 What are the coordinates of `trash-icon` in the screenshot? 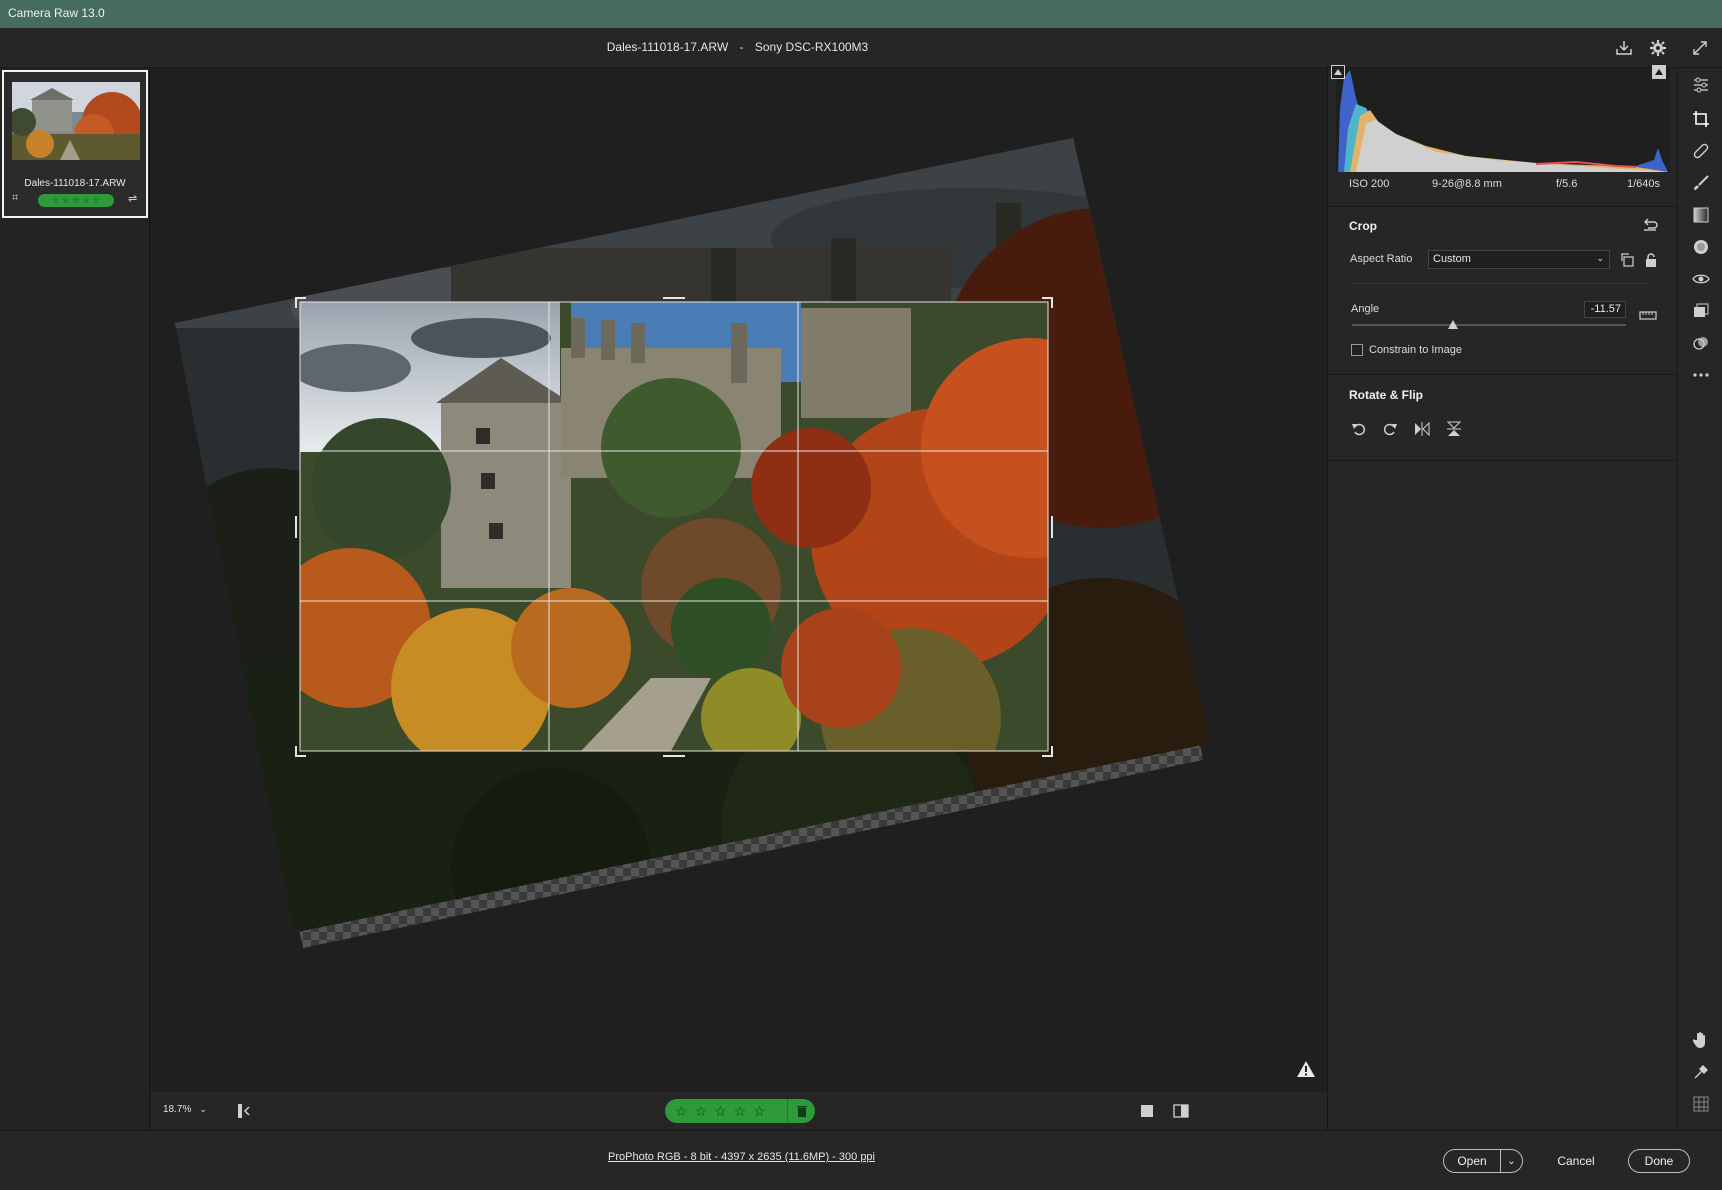 It's located at (801, 1111).